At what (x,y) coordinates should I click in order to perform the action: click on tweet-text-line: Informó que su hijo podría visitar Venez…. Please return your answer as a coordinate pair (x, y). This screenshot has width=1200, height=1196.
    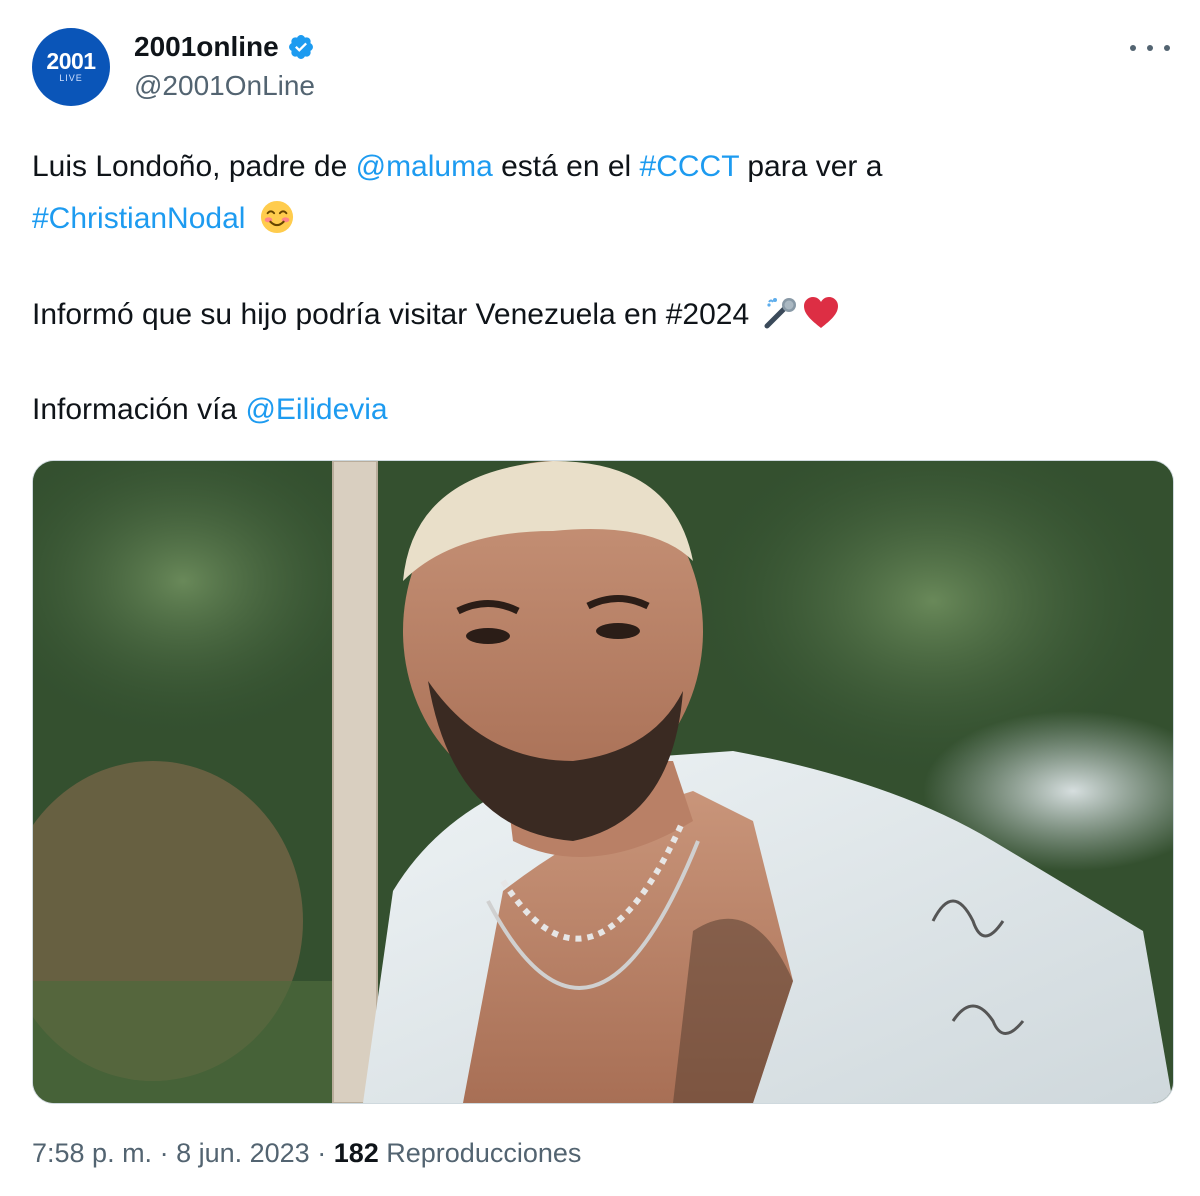
    Looking at the image, I should click on (435, 317).